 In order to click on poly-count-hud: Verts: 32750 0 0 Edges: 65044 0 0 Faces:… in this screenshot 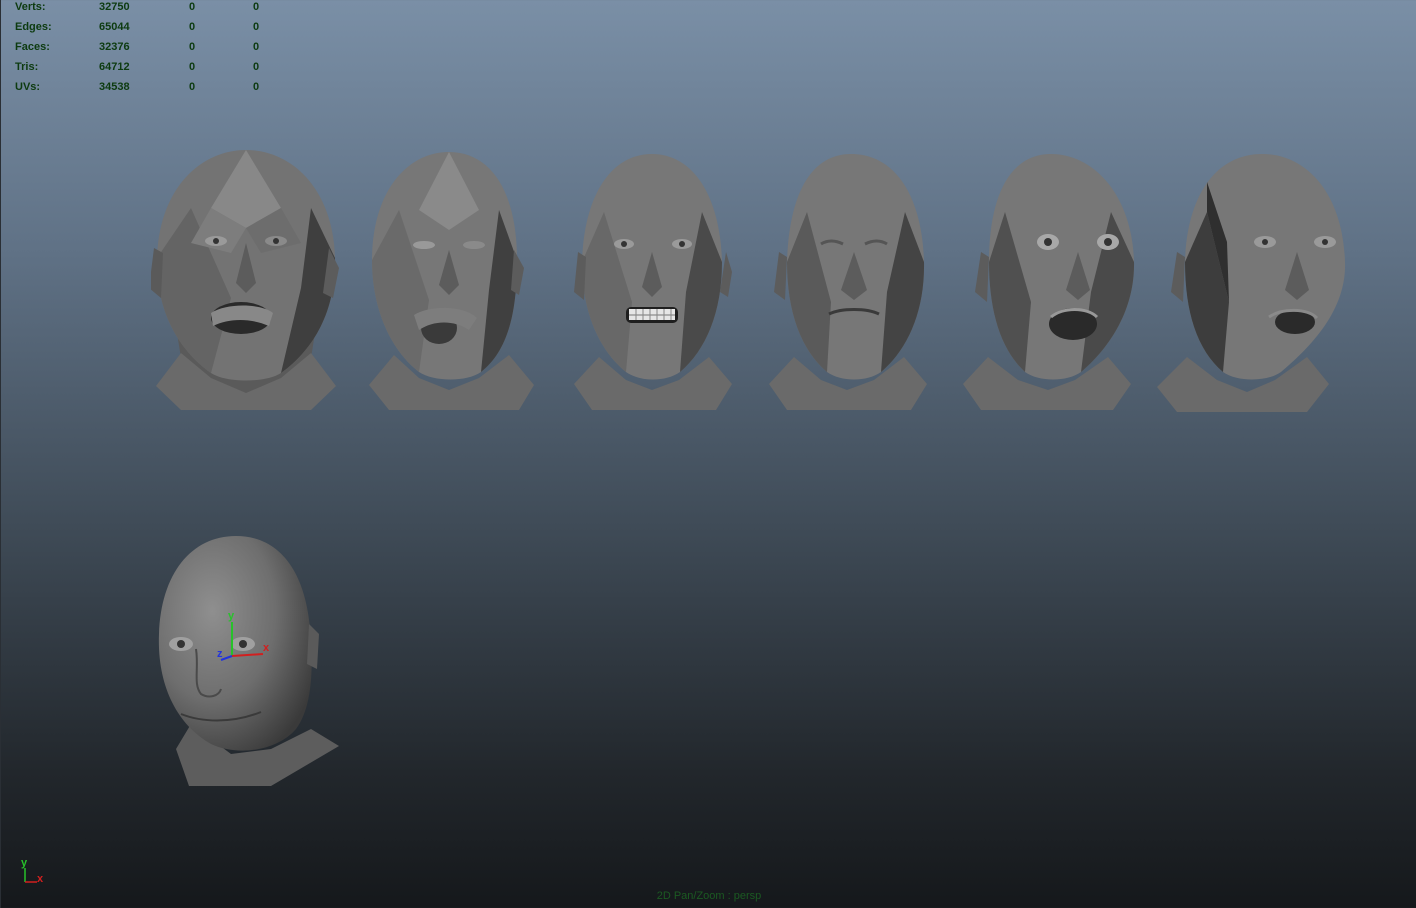, I will do `click(145, 50)`.